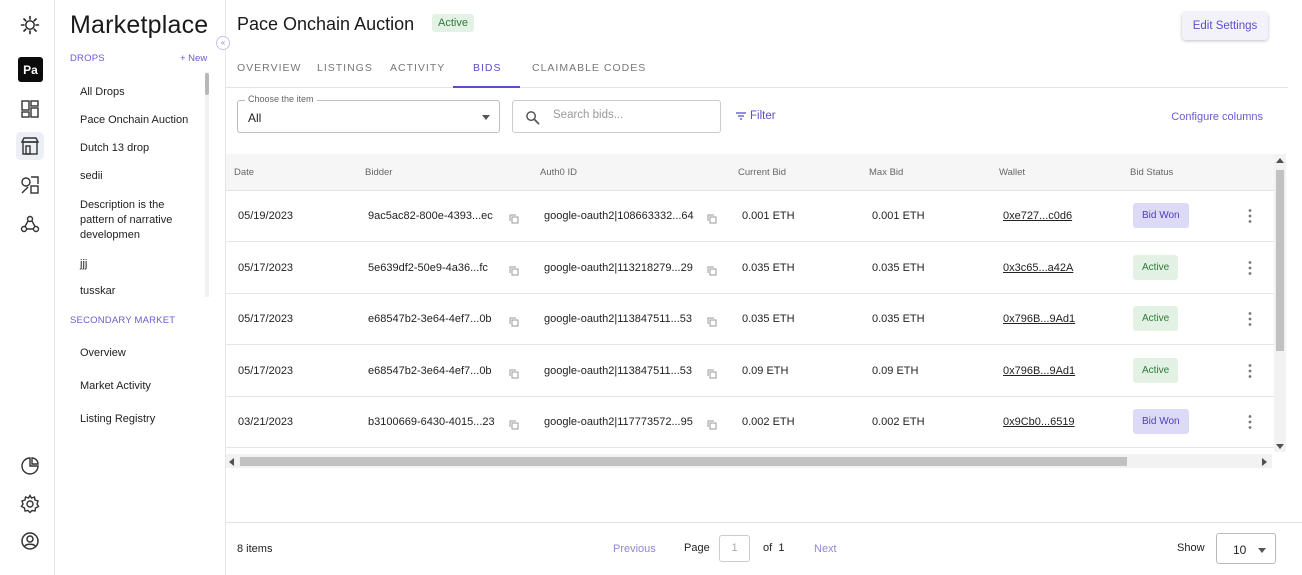 The height and width of the screenshot is (575, 1302). What do you see at coordinates (431, 422) in the screenshot?
I see `cell-bidder: b3100669-6430-4015...23` at bounding box center [431, 422].